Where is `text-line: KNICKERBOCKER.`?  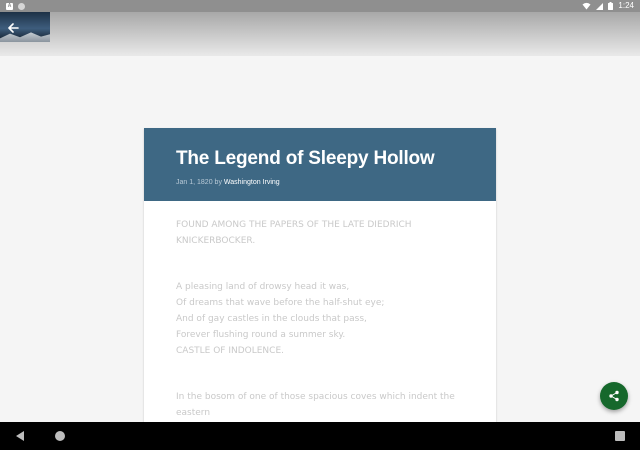 text-line: KNICKERBOCKER. is located at coordinates (216, 241).